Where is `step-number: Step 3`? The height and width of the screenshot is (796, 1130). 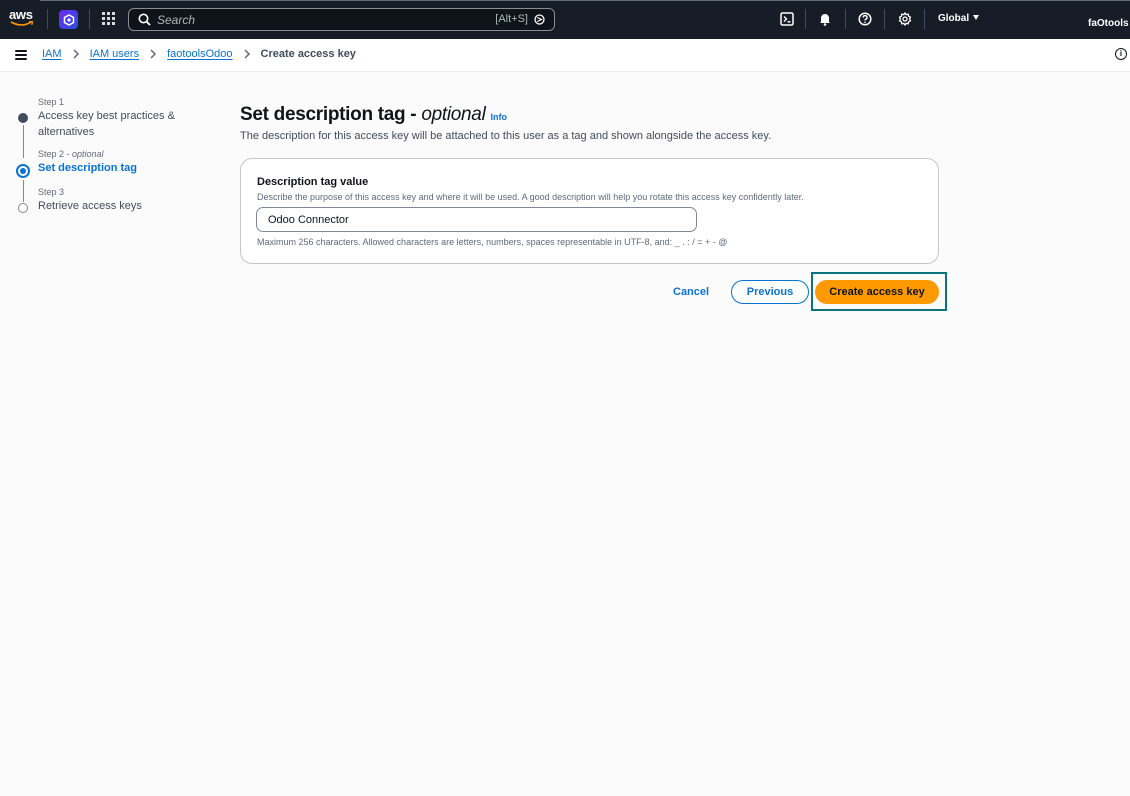
step-number: Step 3 is located at coordinates (51, 192).